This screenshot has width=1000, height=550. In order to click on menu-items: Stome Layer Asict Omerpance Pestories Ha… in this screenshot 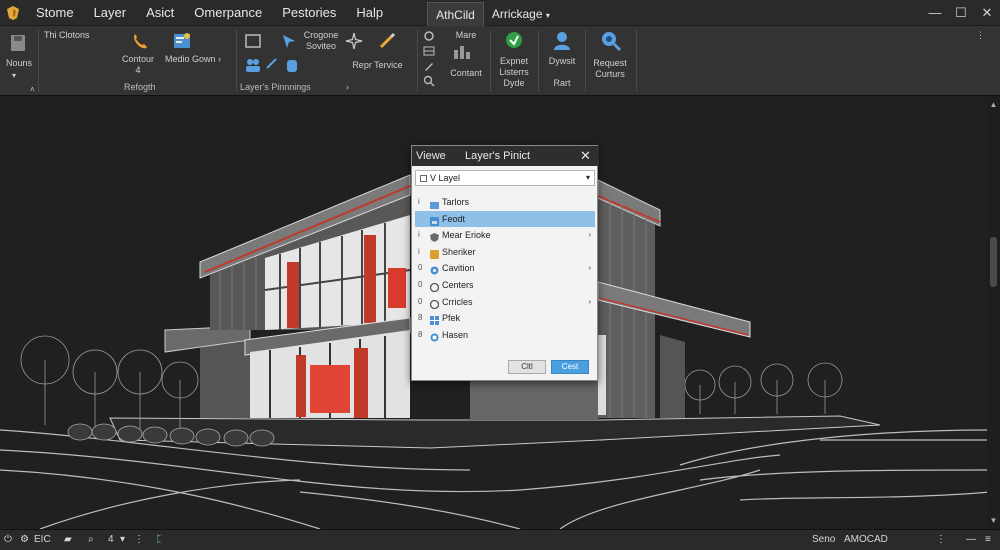, I will do `click(209, 13)`.